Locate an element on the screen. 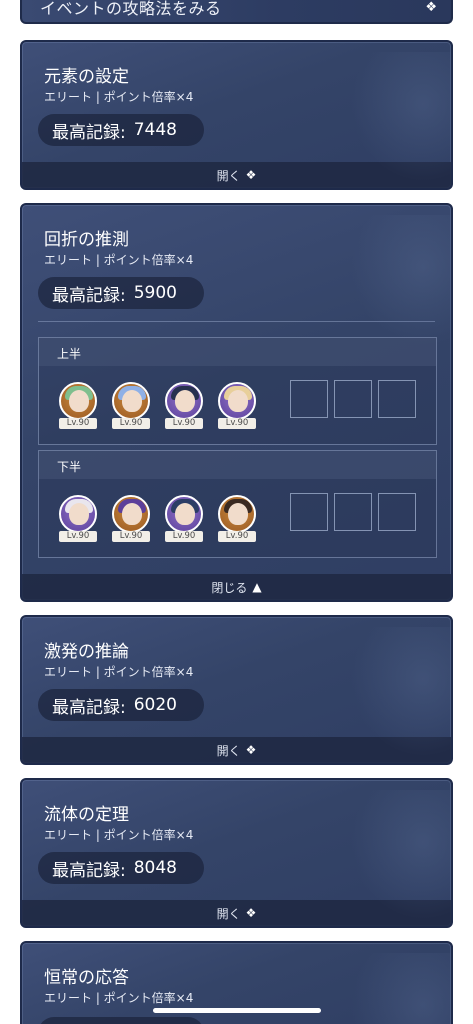  challenge-card-elemental: 元素の設定 エリート | ポイント倍率×4 最高記録: 7448 開く ❖ is located at coordinates (236, 115).